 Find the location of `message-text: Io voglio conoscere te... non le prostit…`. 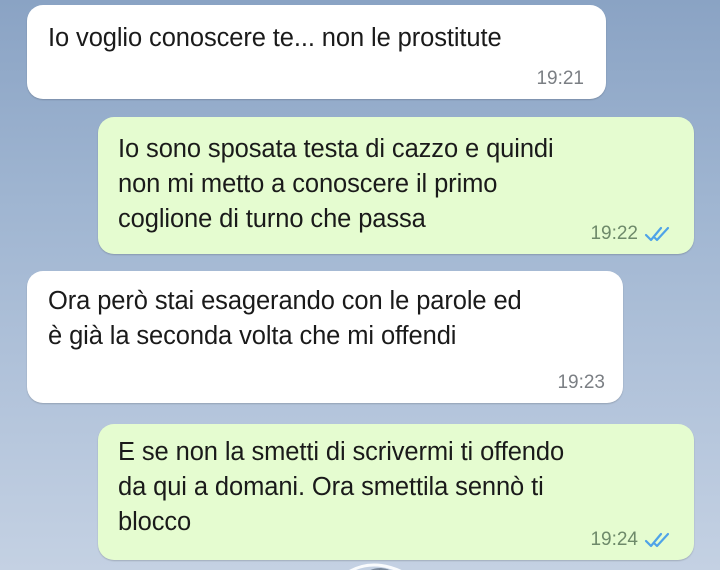

message-text: Io voglio conoscere te... non le prostit… is located at coordinates (275, 38).